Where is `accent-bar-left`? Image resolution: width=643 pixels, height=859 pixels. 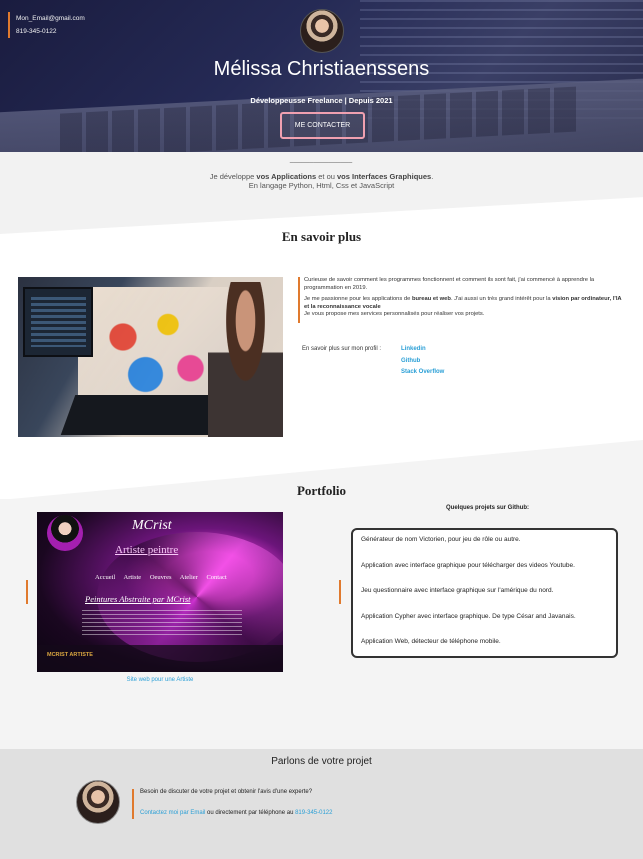
accent-bar-left is located at coordinates (27, 592).